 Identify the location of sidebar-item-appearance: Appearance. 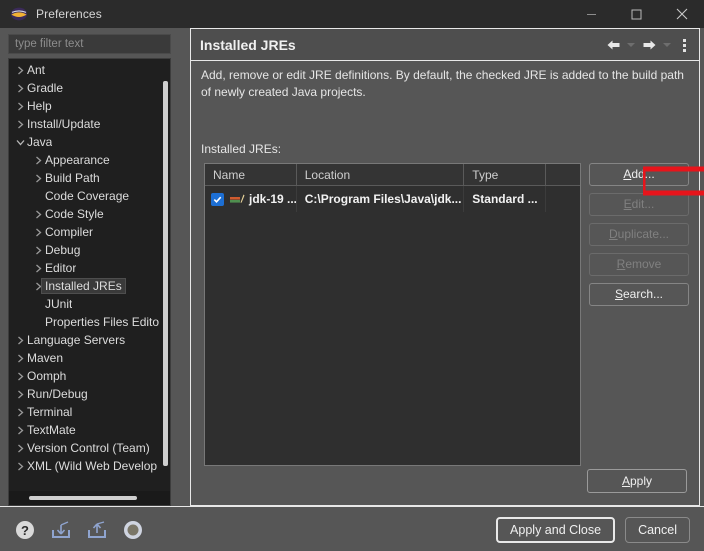
(84, 160).